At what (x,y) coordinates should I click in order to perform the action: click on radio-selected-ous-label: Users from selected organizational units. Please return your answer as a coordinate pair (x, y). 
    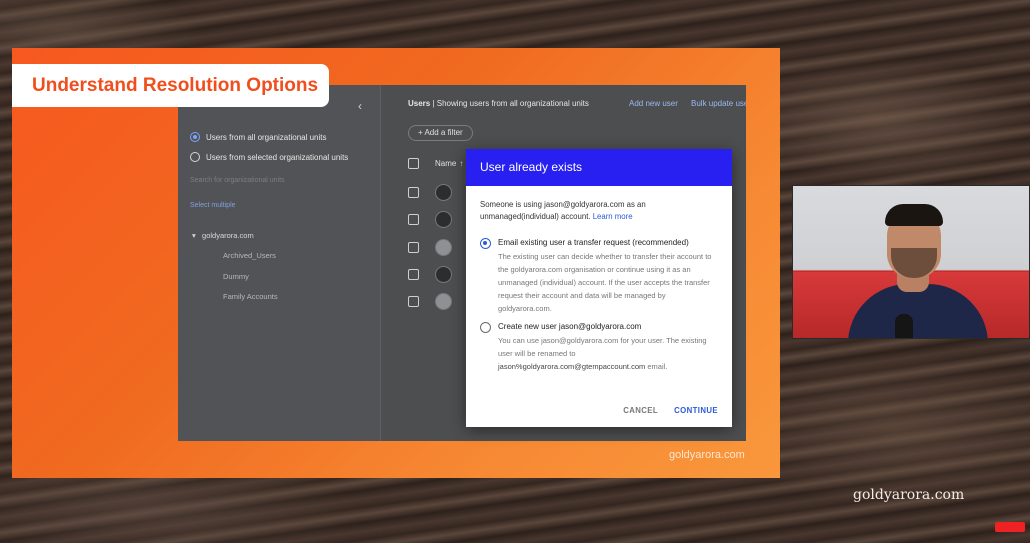
    Looking at the image, I should click on (277, 157).